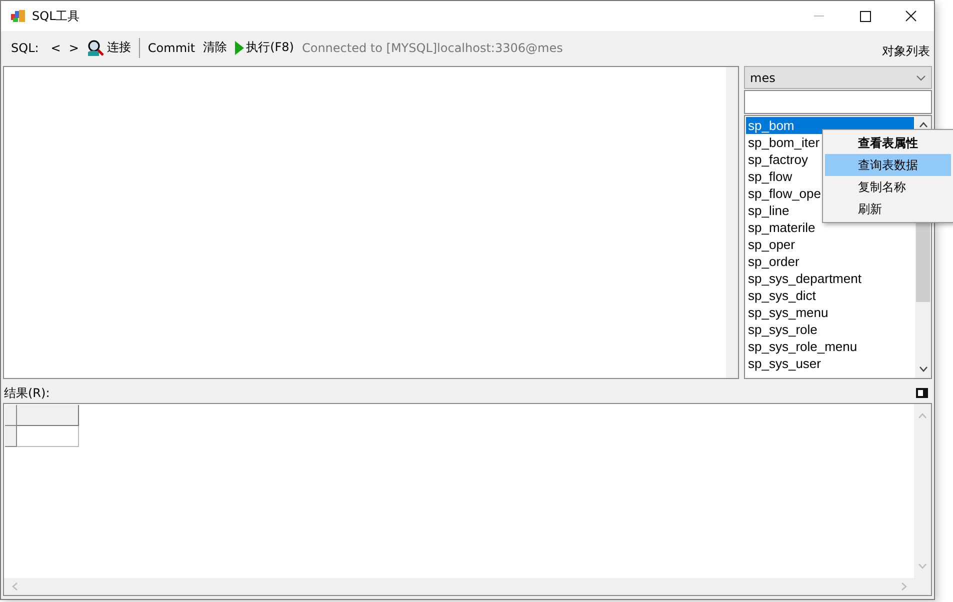 The image size is (953, 602). I want to click on previous-button: <, so click(55, 48).